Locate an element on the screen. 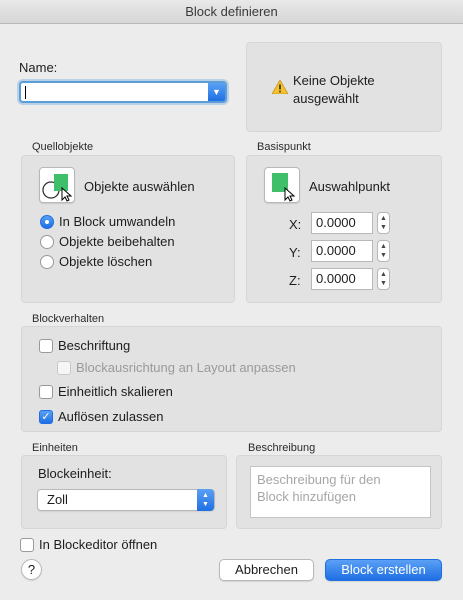 The height and width of the screenshot is (600, 463). cancel-button: Abbrechen is located at coordinates (266, 570).